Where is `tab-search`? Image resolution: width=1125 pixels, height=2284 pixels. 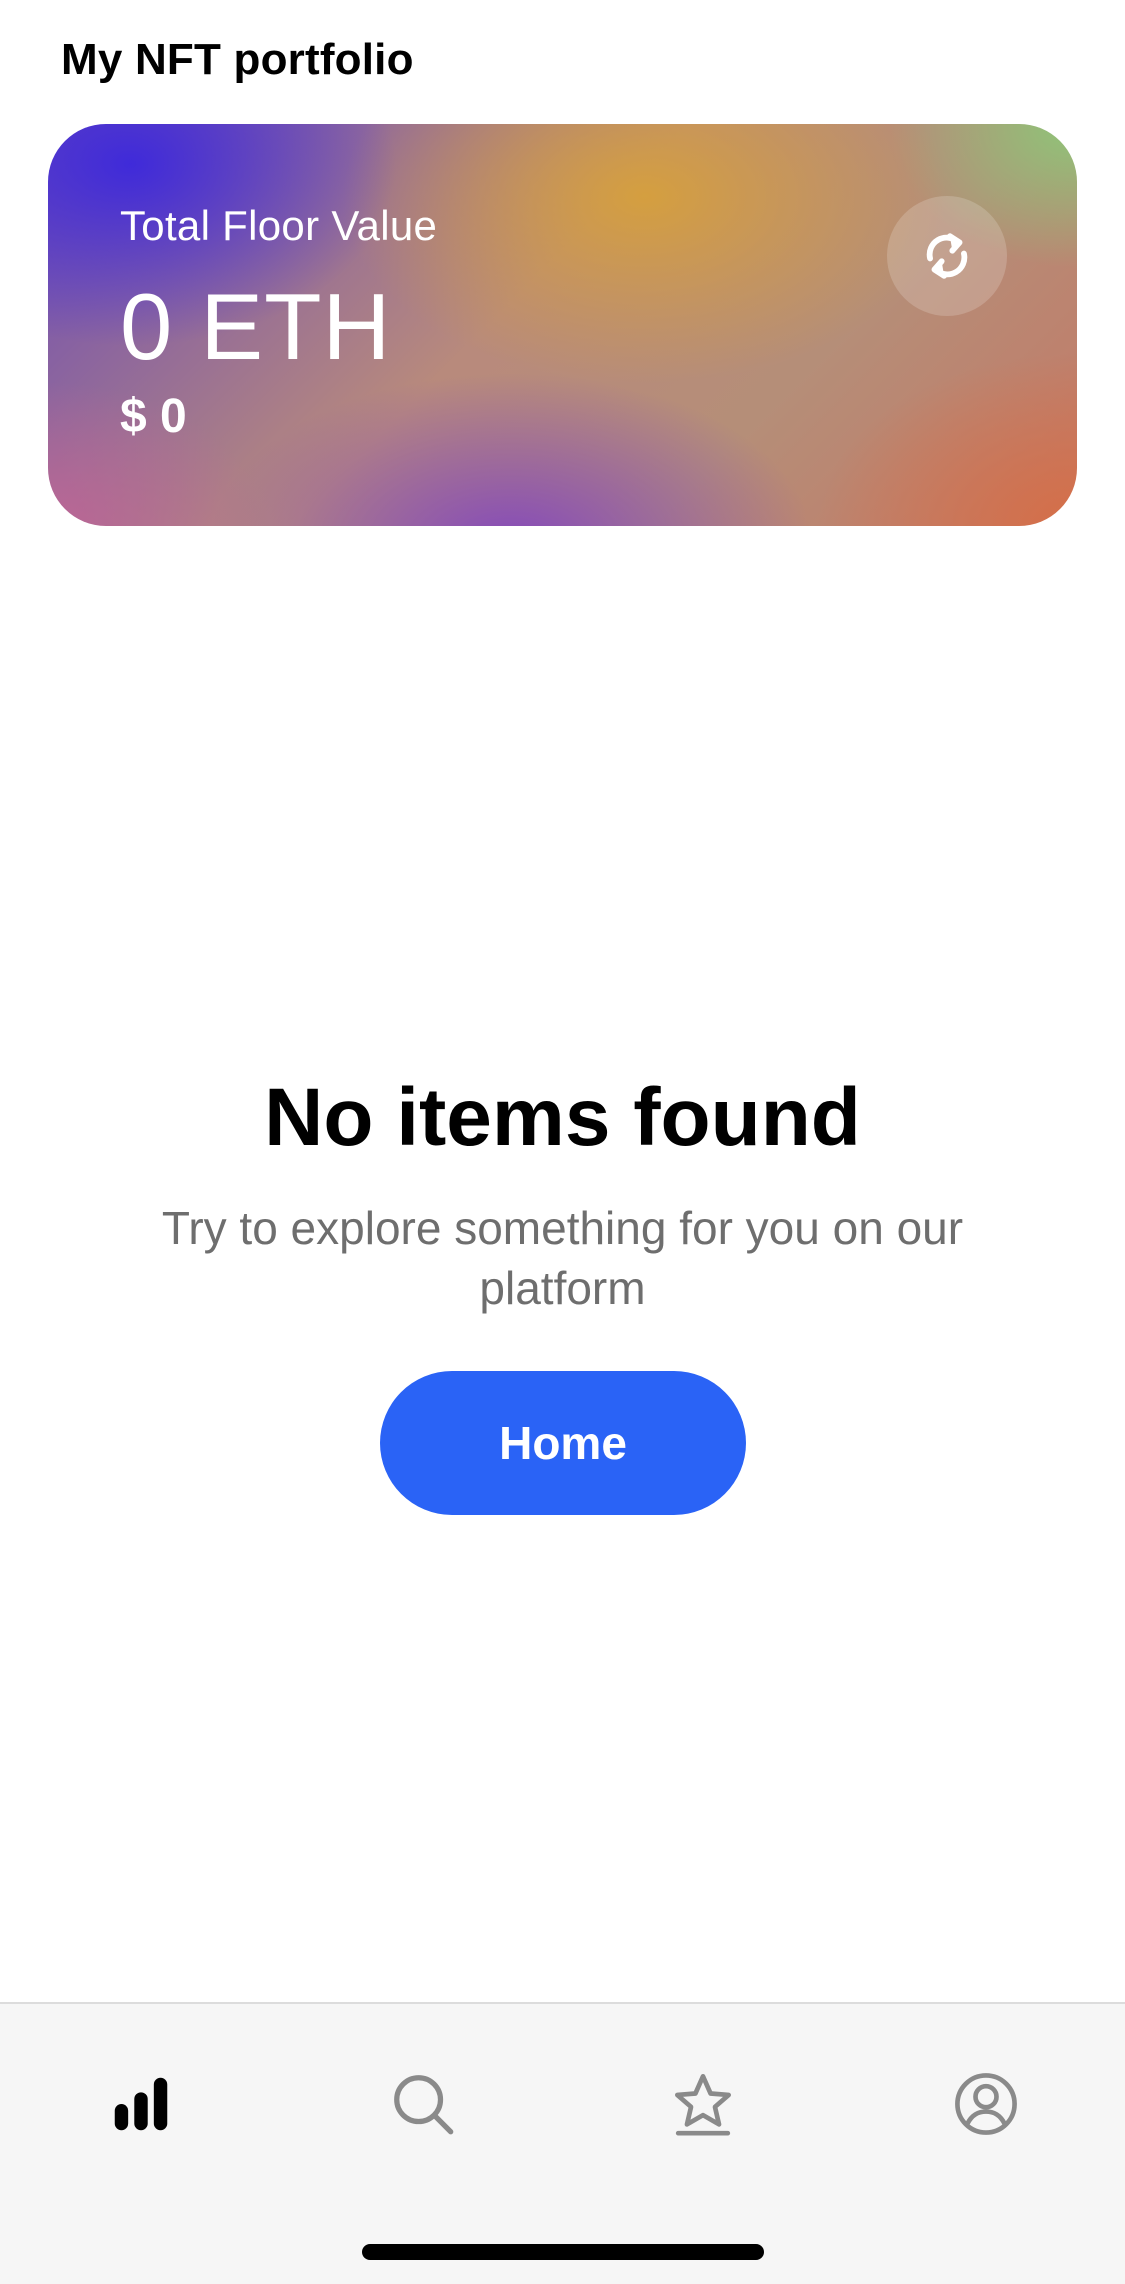
tab-search is located at coordinates (423, 2104).